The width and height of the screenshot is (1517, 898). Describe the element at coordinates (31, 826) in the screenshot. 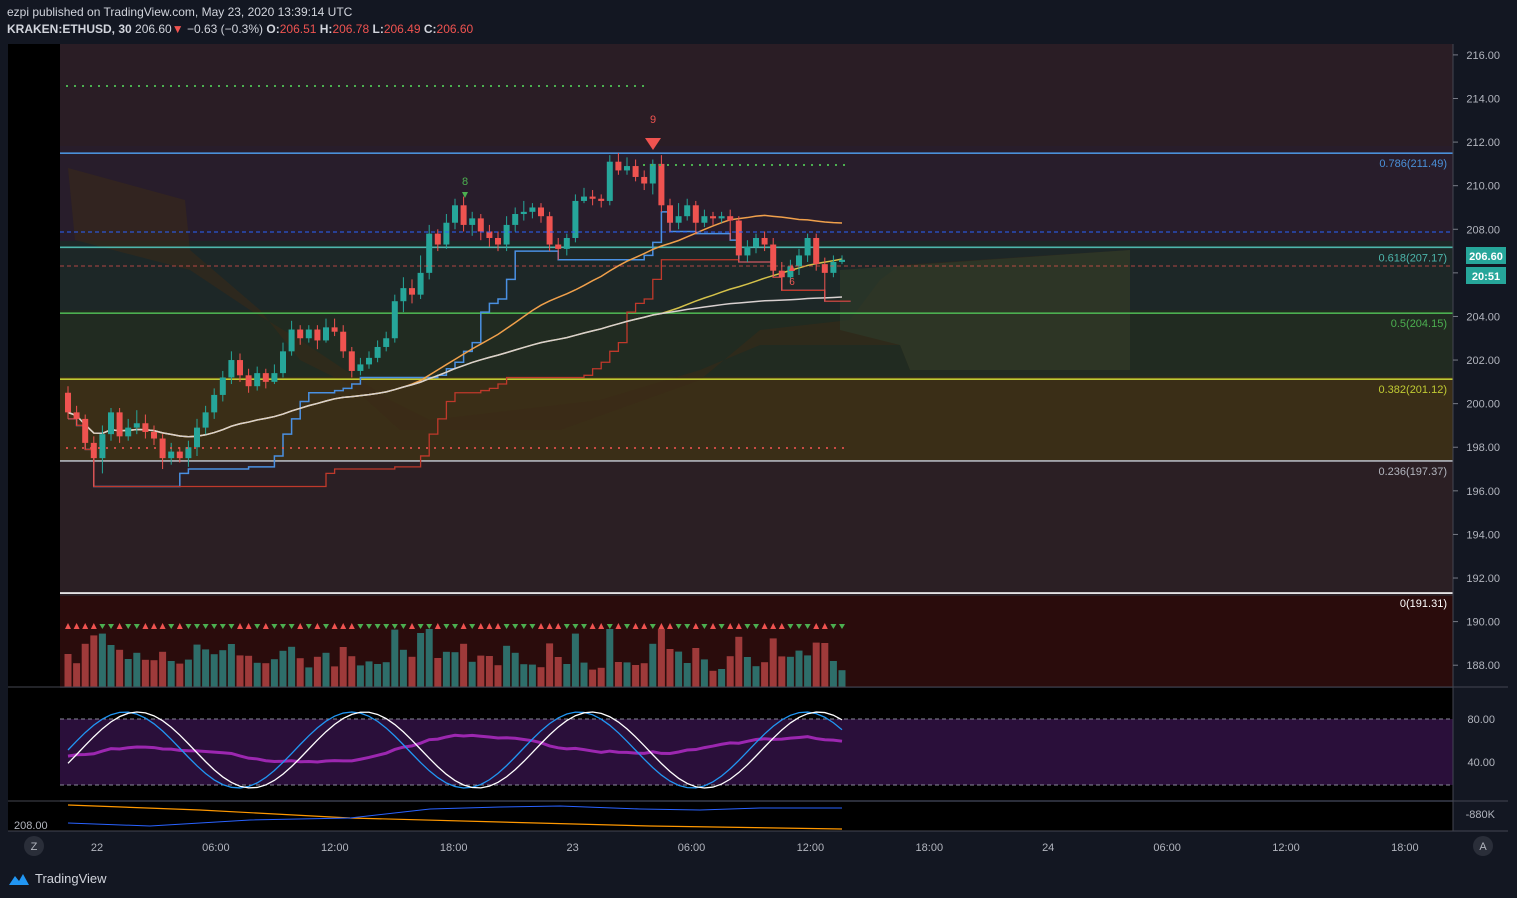

I see `left-axis-value: 208.00` at that location.